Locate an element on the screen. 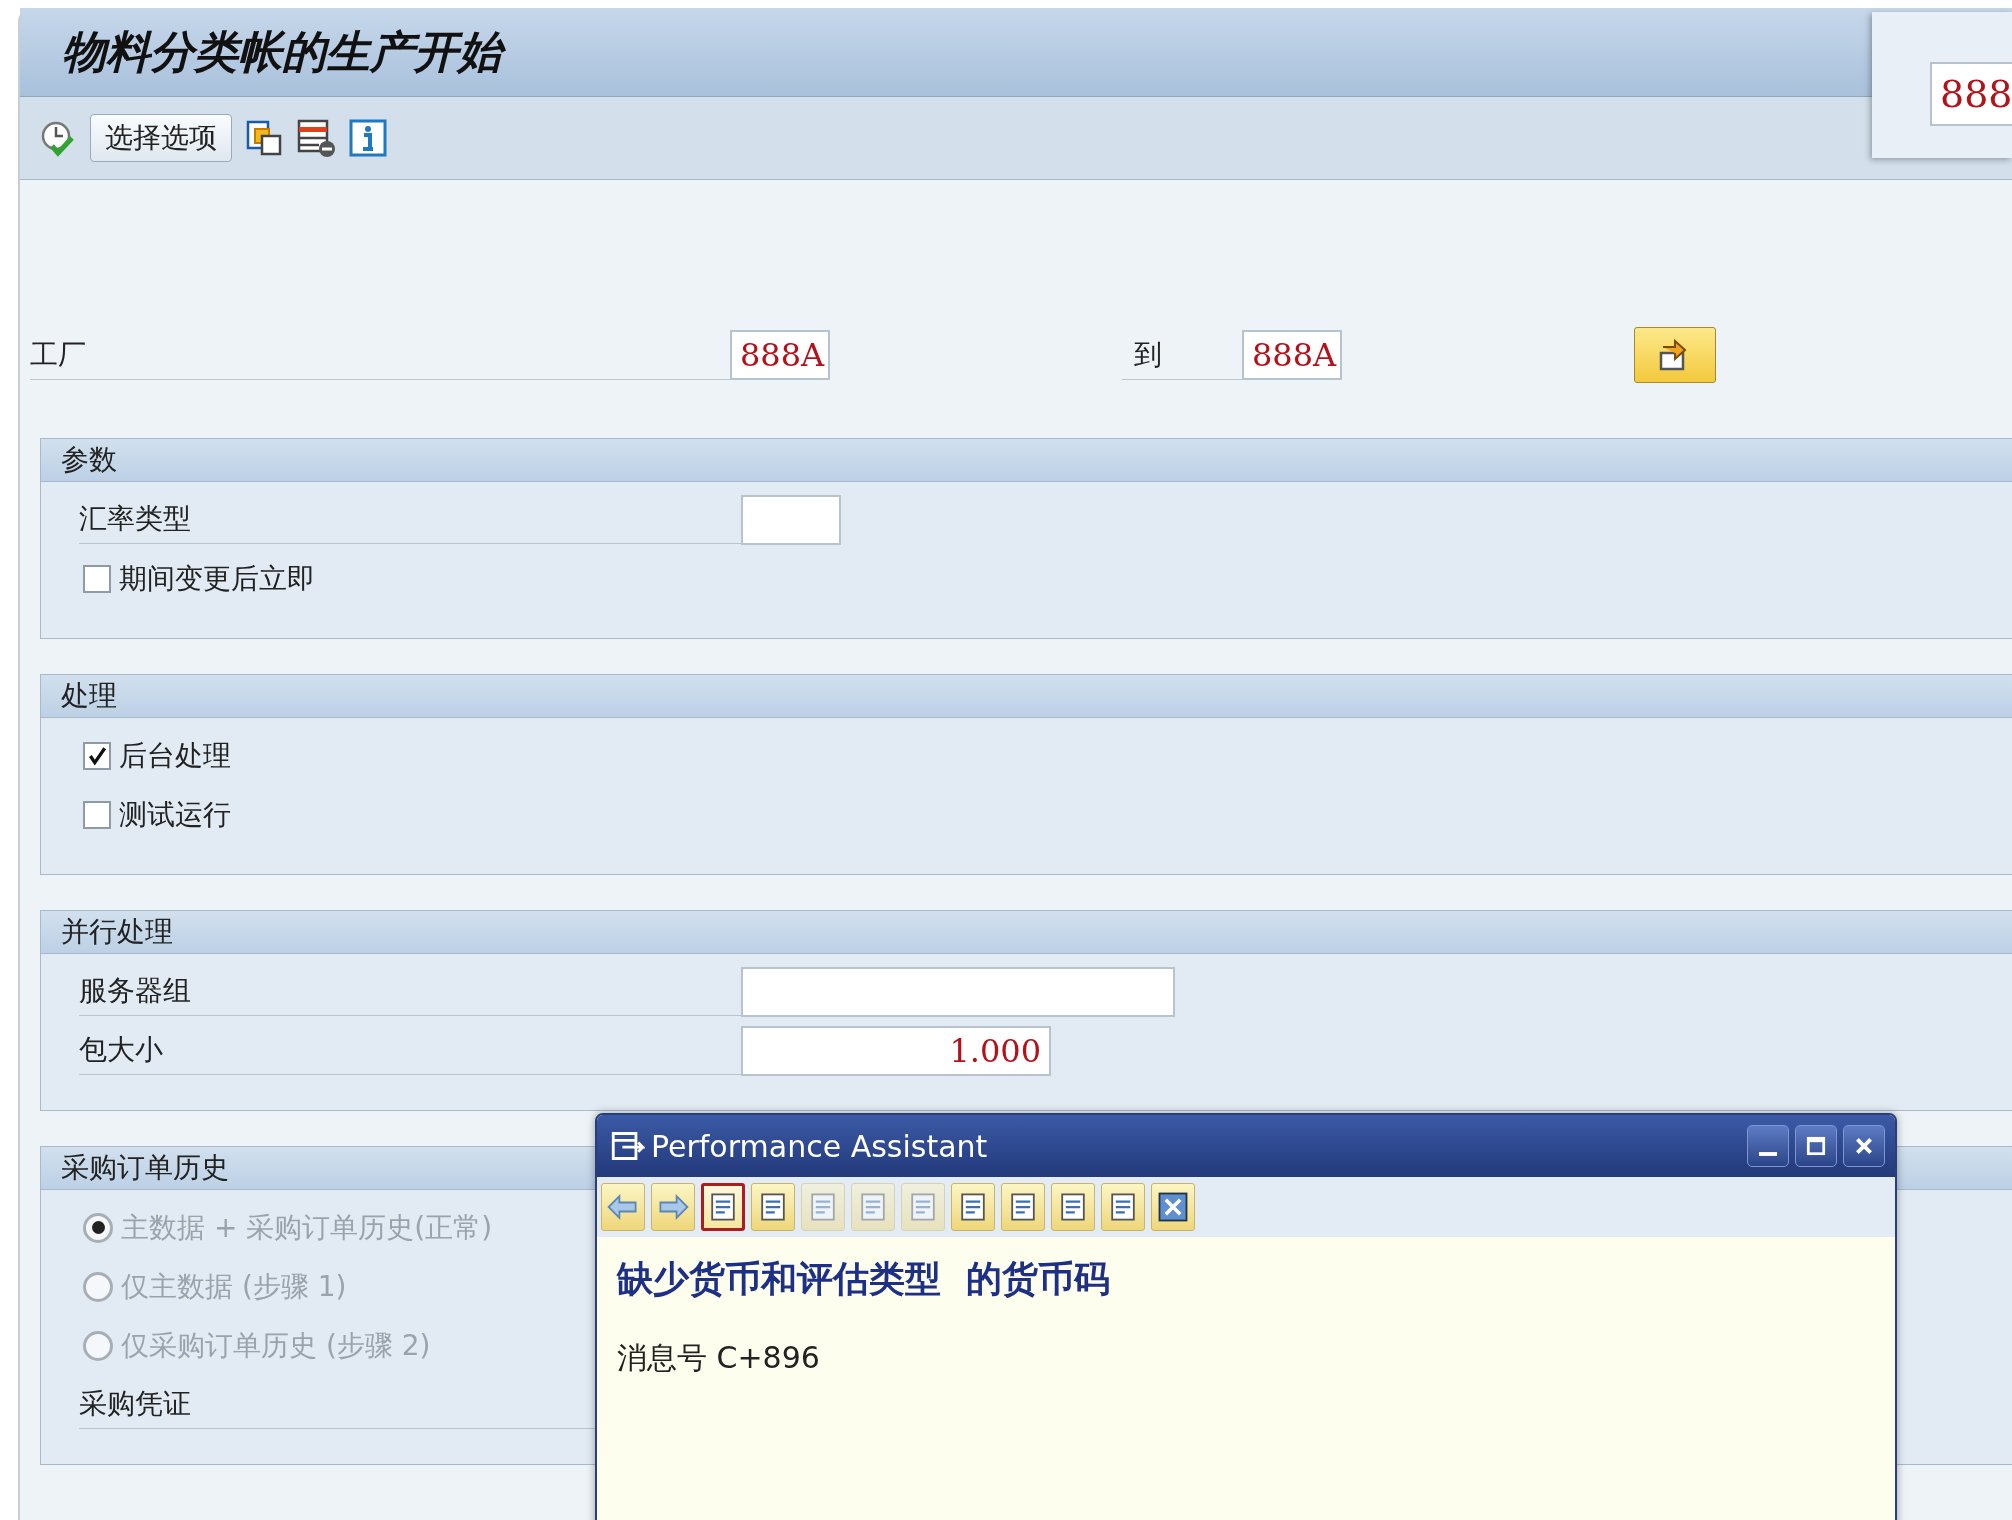 This screenshot has height=1520, width=2012. radio-label: 仅主数据 (步骤 1) is located at coordinates (234, 1286).